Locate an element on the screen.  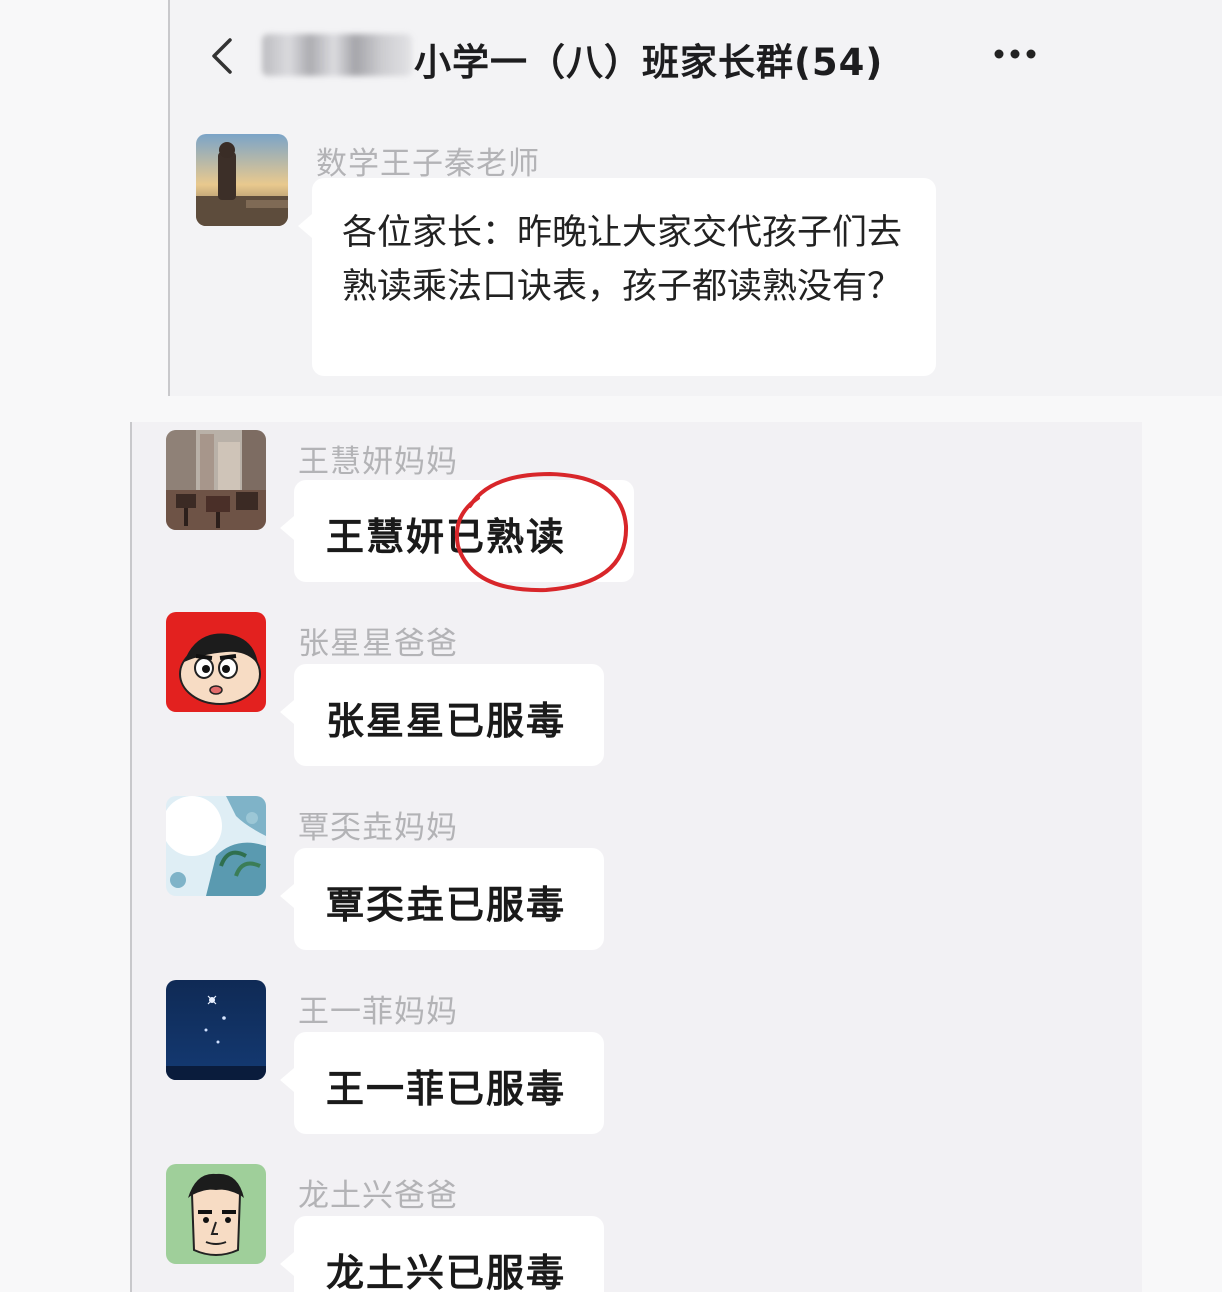
back-arrow-icon is located at coordinates (224, 56).